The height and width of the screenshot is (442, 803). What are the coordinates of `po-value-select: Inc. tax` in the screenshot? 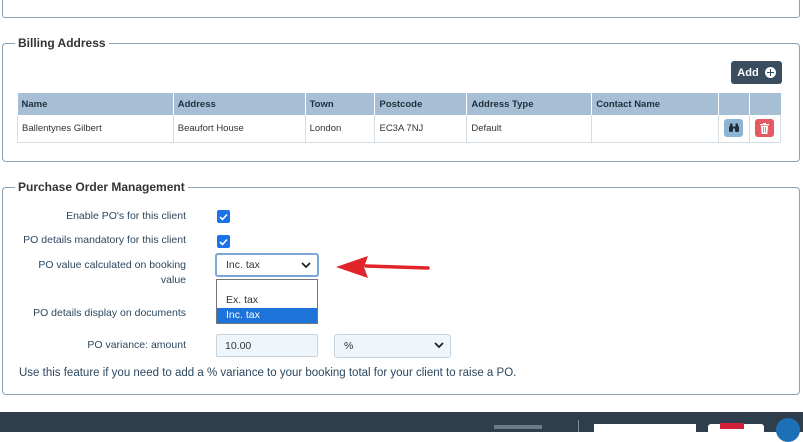 It's located at (267, 265).